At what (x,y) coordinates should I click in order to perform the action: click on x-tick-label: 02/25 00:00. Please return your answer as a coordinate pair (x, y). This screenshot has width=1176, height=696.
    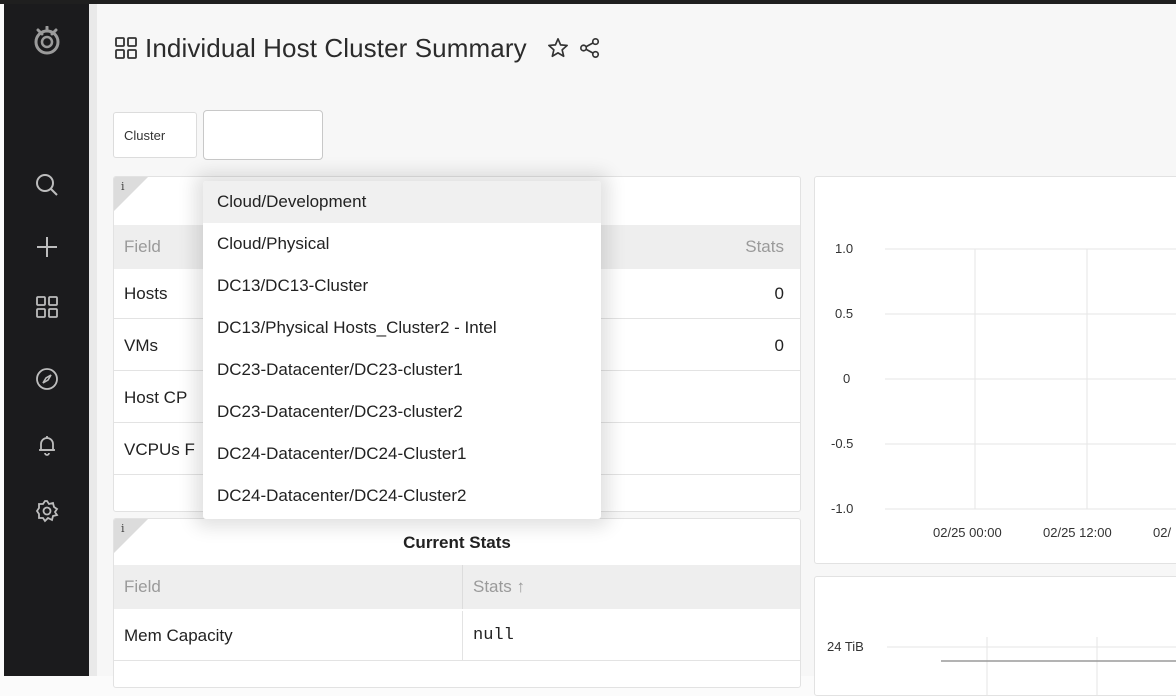
    Looking at the image, I should click on (967, 532).